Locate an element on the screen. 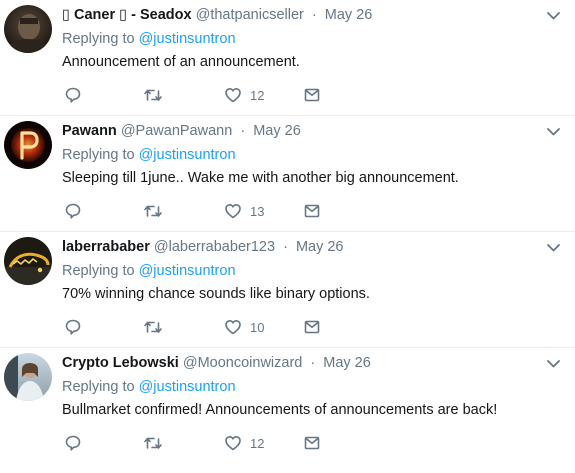  like-button: 10 is located at coordinates (244, 327).